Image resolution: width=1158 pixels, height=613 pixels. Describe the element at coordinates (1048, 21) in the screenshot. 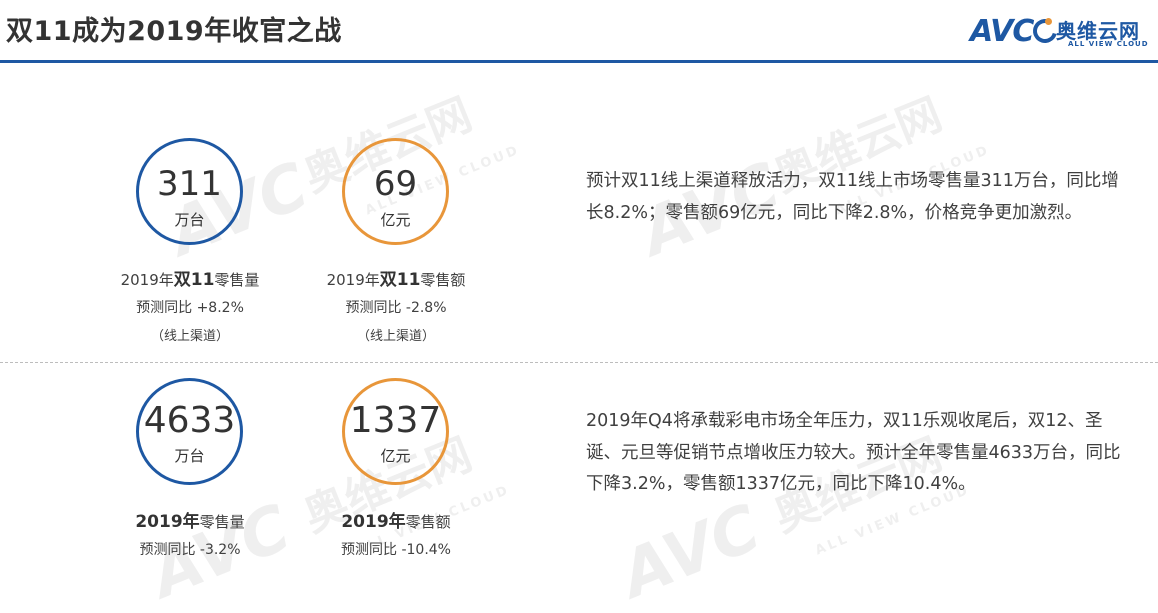

I see `logo-dot` at that location.